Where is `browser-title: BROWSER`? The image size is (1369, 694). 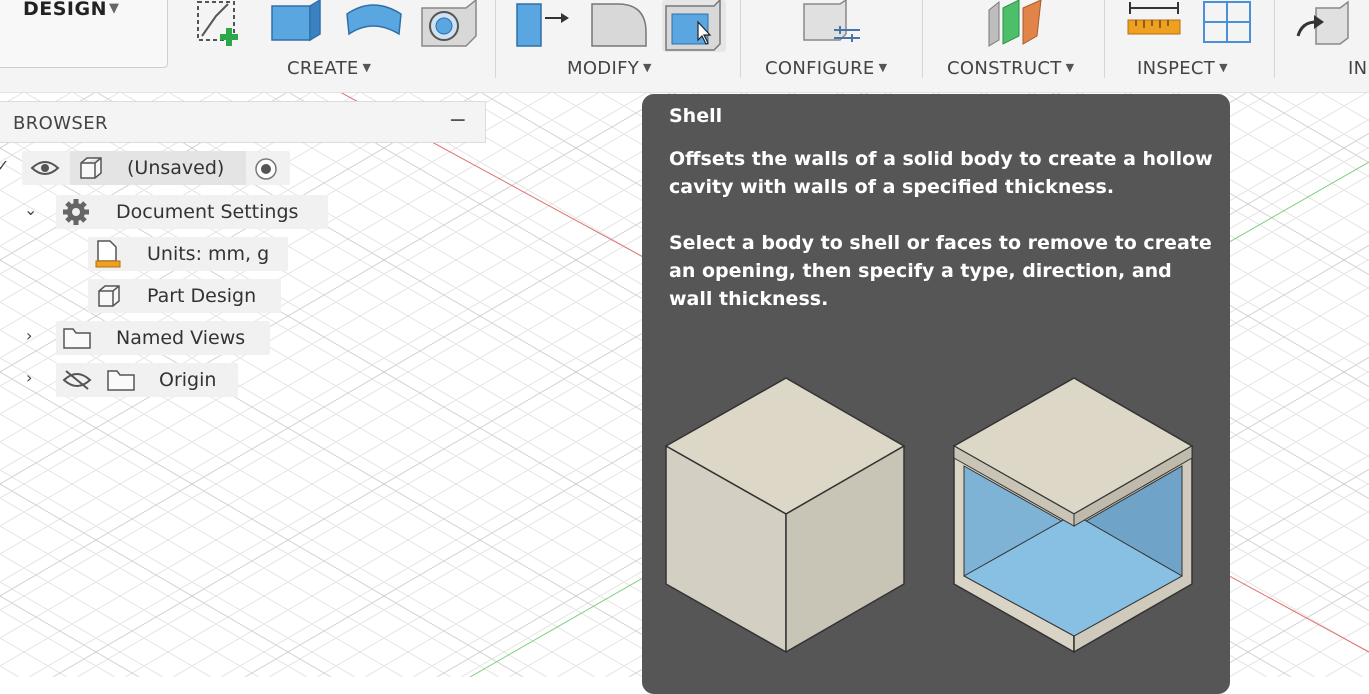
browser-title: BROWSER is located at coordinates (60, 123).